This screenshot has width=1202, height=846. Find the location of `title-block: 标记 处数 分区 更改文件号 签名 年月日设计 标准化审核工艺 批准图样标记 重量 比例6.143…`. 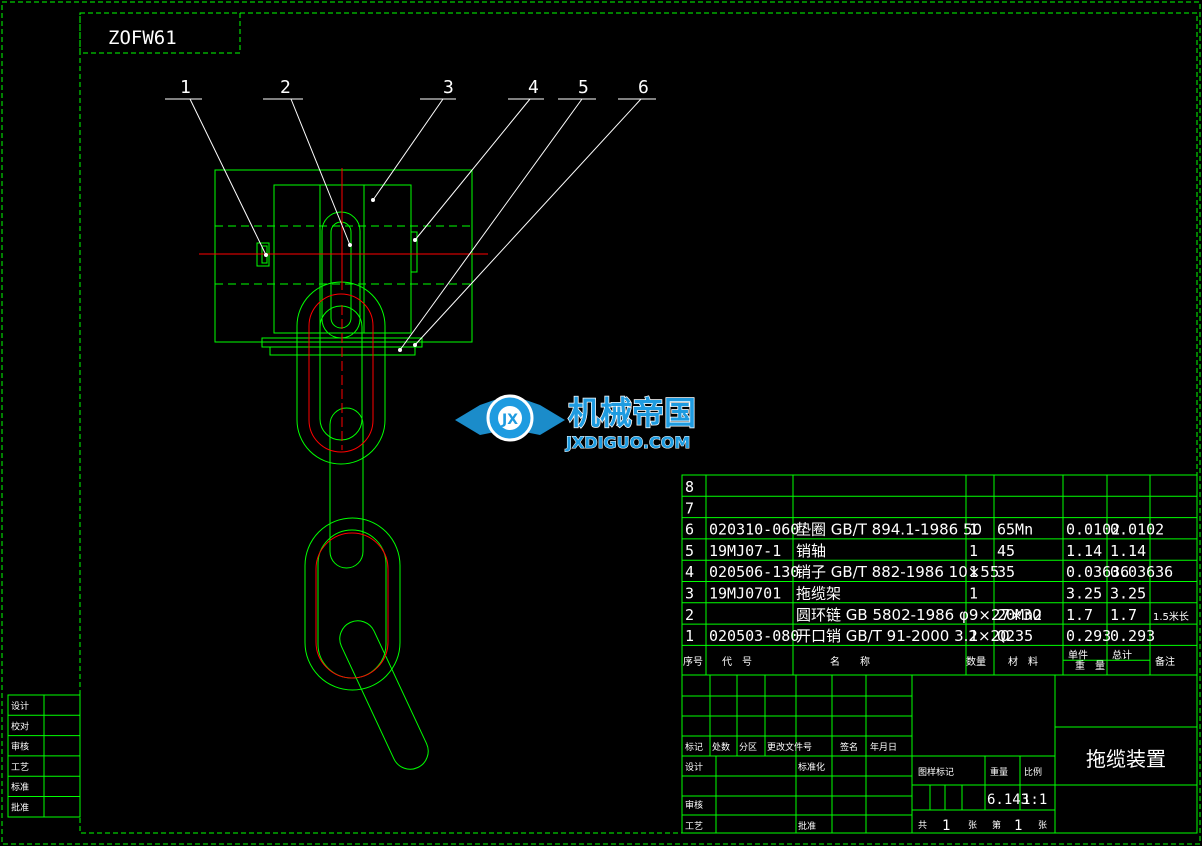

title-block: 标记 处数 分区 更改文件号 签名 年月日设计 标准化审核工艺 批准图样标记 重量 比例6.143… is located at coordinates (939, 754).